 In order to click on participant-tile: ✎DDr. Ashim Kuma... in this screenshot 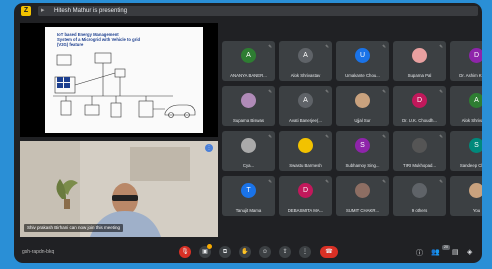, I will do `click(466, 61)`.